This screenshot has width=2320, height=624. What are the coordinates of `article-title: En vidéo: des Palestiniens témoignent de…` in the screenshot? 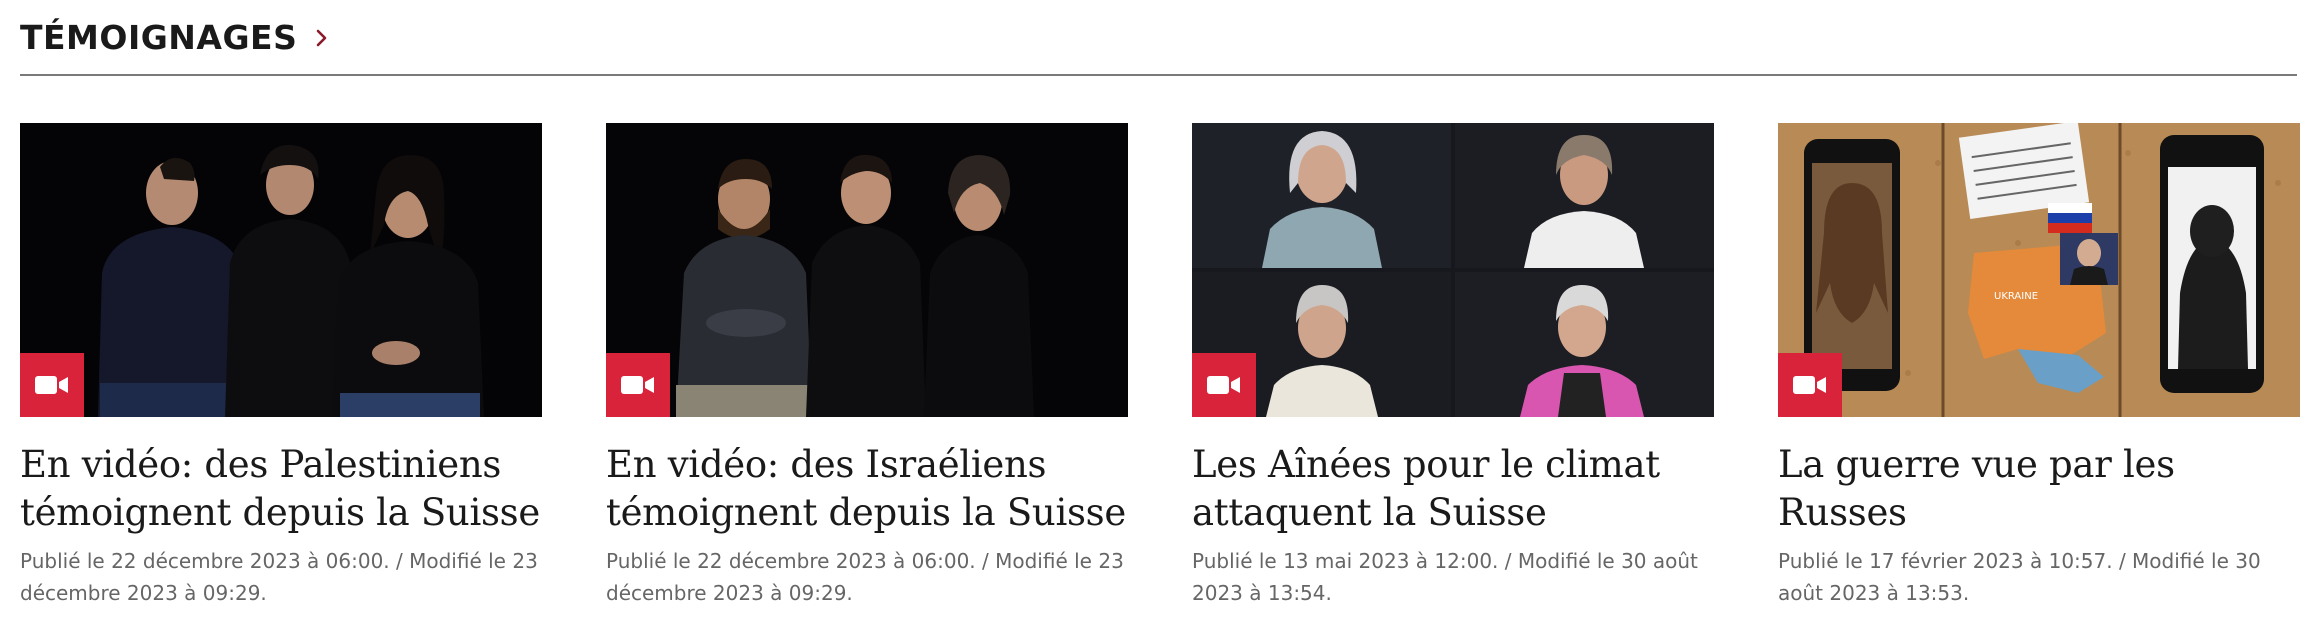 It's located at (281, 489).